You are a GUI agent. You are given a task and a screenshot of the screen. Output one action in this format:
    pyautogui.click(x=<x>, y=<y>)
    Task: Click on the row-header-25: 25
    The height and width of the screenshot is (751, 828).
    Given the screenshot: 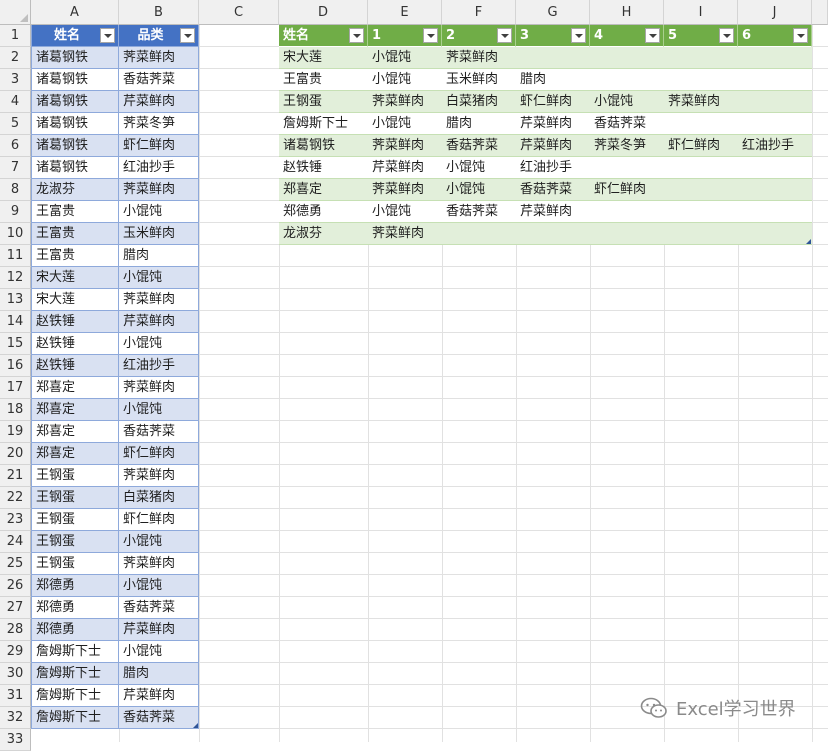 What is the action you would take?
    pyautogui.click(x=15, y=564)
    